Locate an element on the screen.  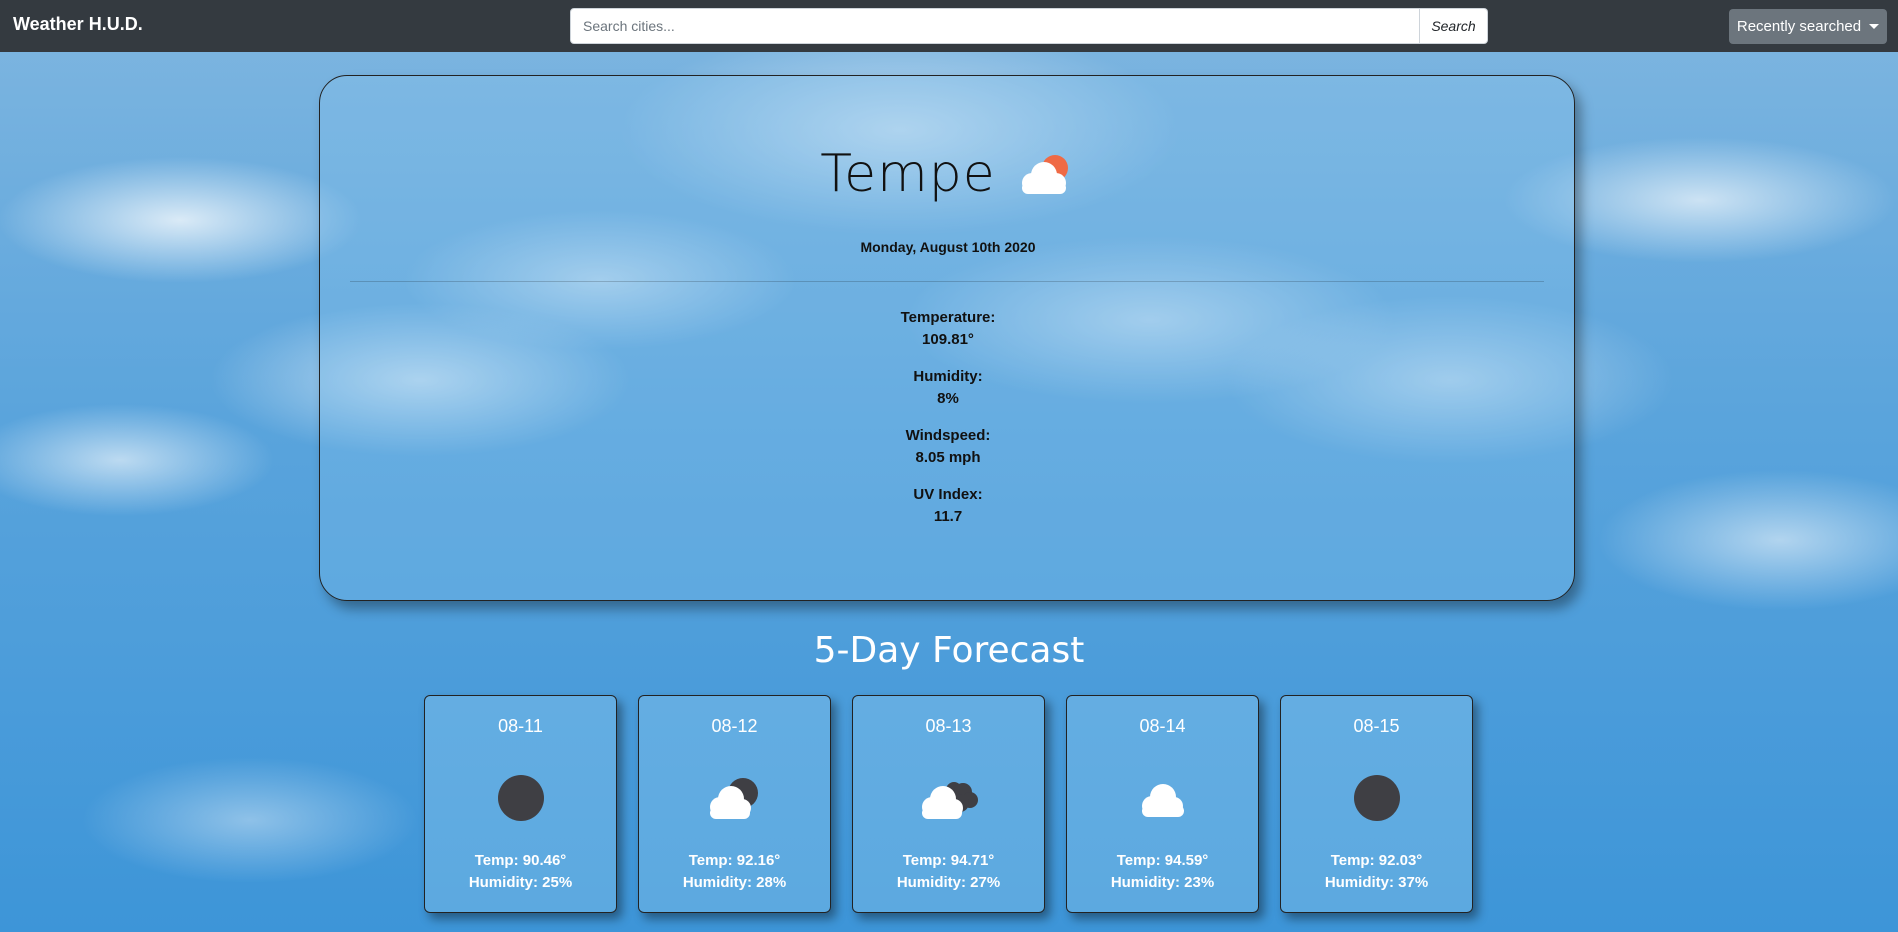
cloud-dark-clouds-icon is located at coordinates (949, 800).